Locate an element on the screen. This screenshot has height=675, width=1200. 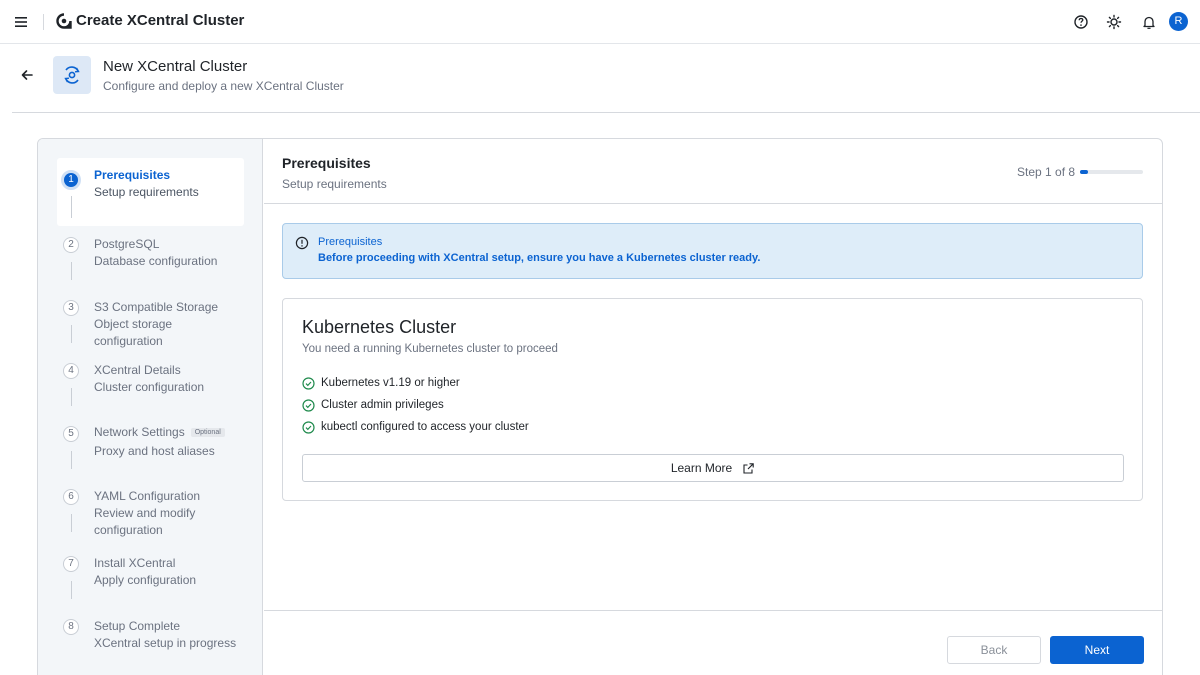
step-description: Cluster configuration is located at coordinates (149, 387).